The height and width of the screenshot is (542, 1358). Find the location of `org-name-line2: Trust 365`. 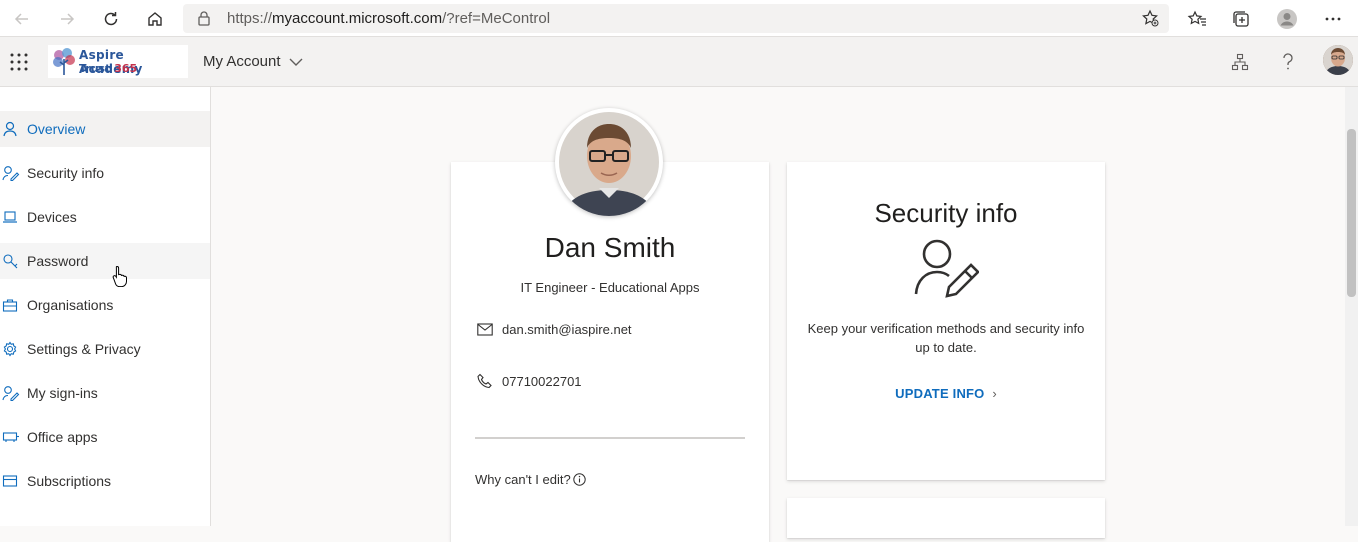

org-name-line2: Trust 365 is located at coordinates (108, 68).